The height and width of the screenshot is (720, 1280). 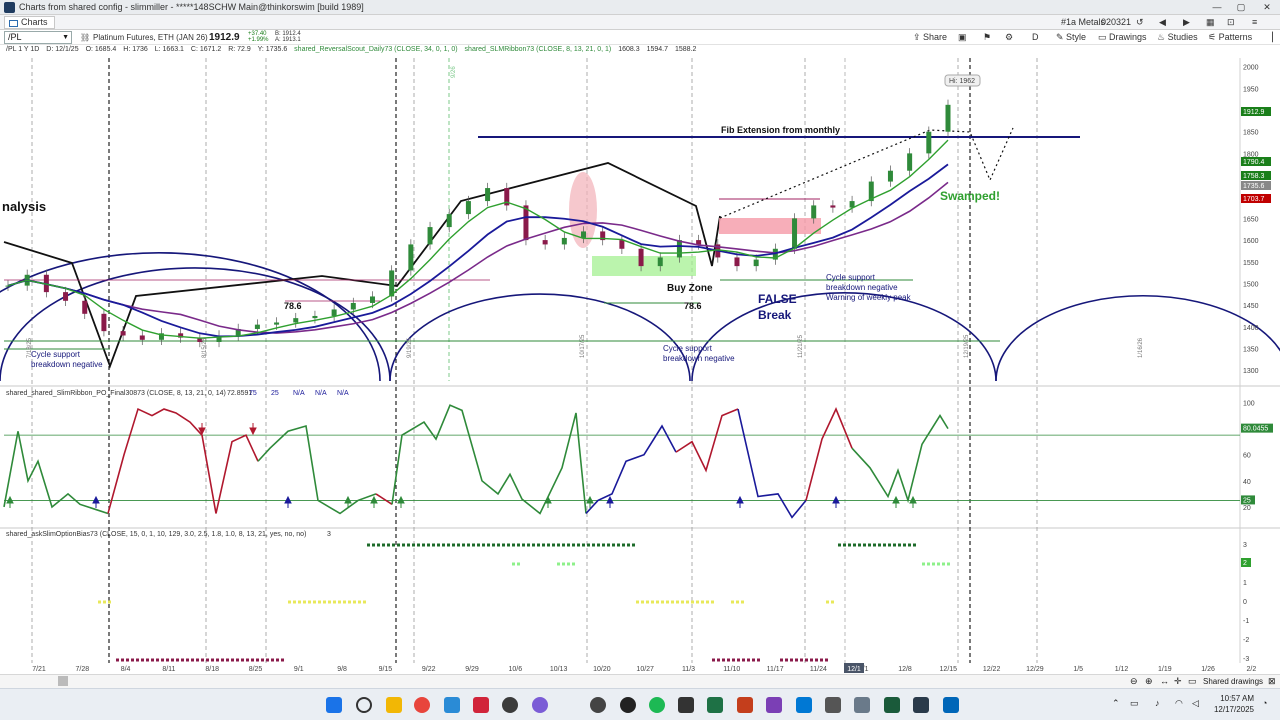 What do you see at coordinates (951, 705) in the screenshot?
I see `vscode-icon` at bounding box center [951, 705].